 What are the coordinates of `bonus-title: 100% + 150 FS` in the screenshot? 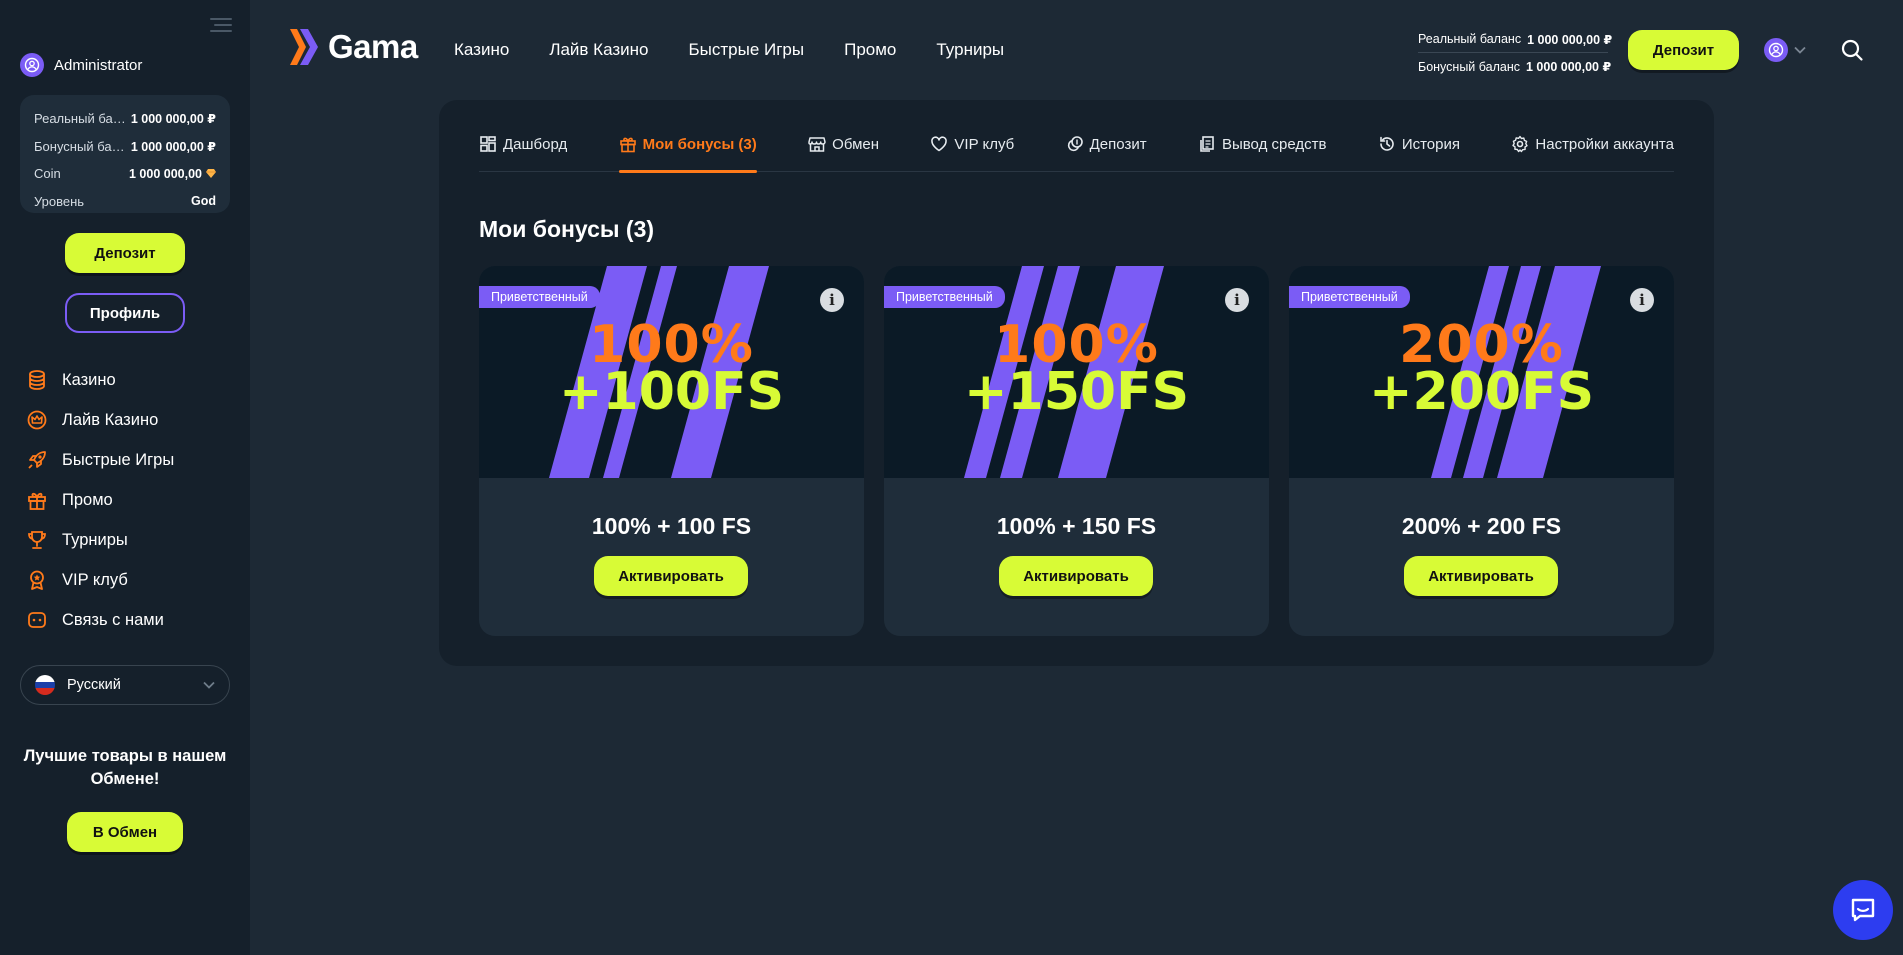 It's located at (1076, 526).